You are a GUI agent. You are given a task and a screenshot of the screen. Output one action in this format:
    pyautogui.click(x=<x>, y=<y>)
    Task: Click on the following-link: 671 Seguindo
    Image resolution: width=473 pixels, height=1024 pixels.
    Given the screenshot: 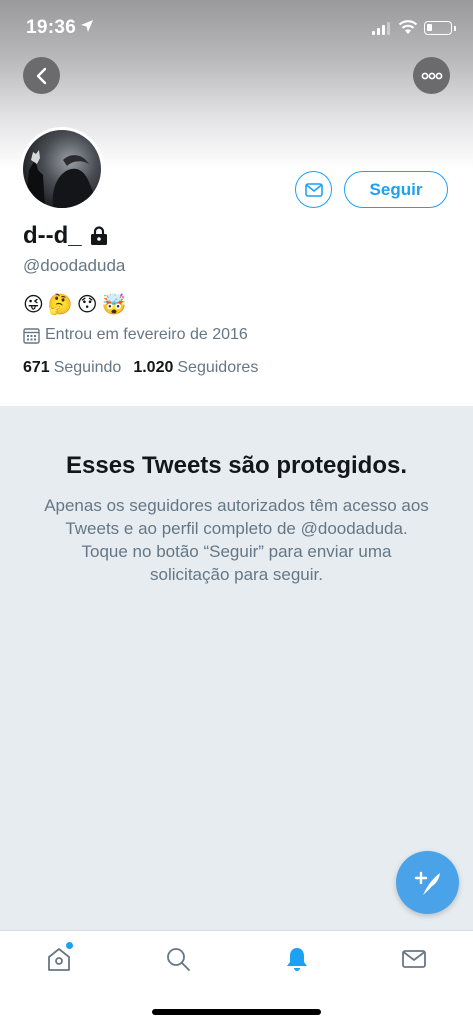 What is the action you would take?
    pyautogui.click(x=72, y=368)
    